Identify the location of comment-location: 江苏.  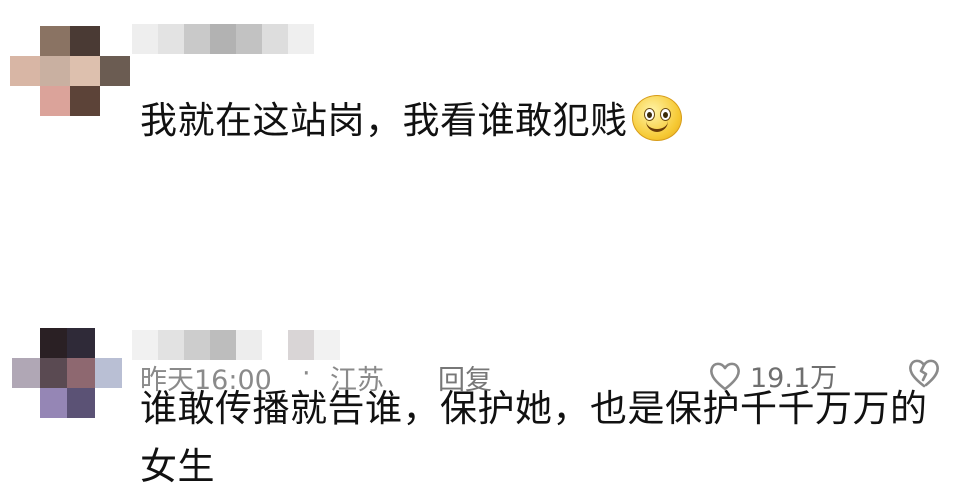
(357, 380).